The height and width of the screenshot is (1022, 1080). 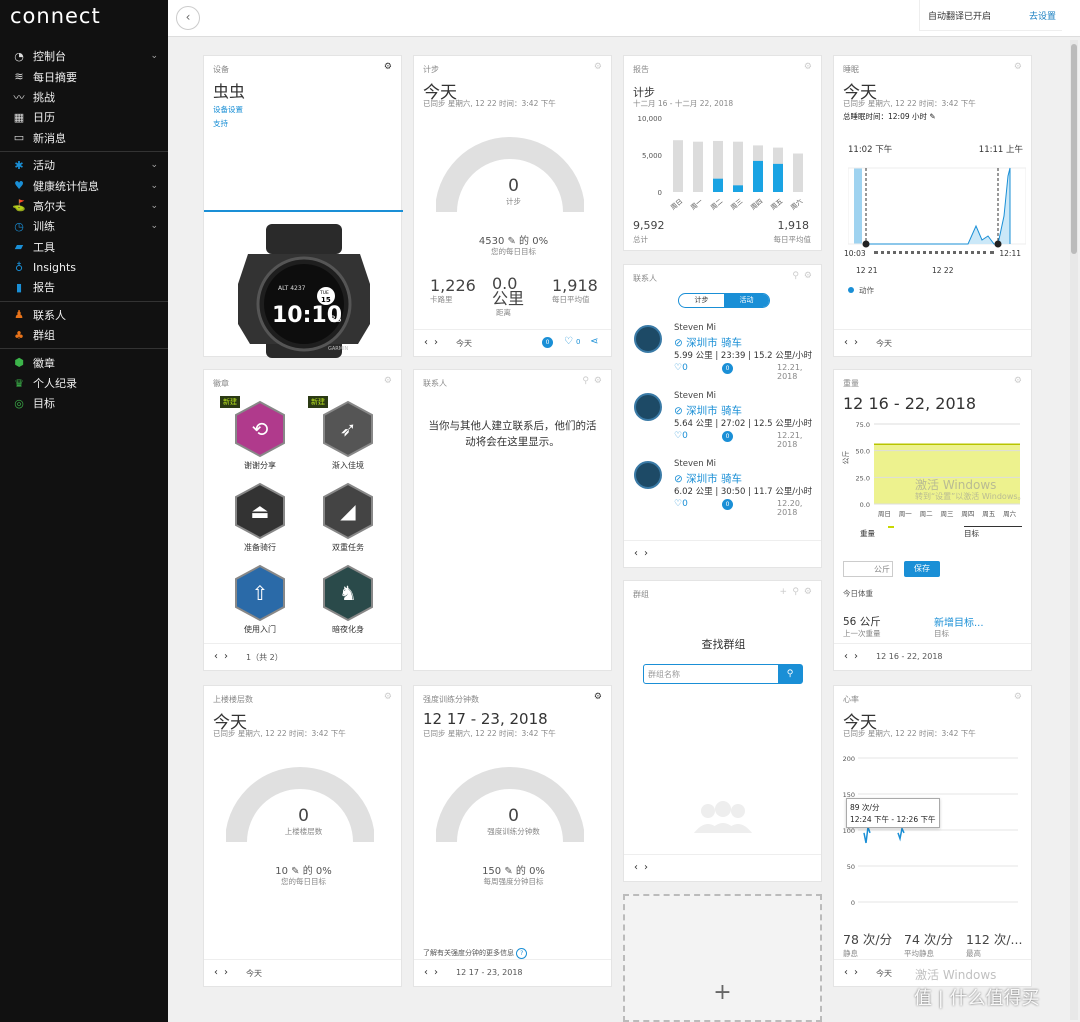 I want to click on badge-item: ⏏ 准备骑行, so click(x=260, y=517).